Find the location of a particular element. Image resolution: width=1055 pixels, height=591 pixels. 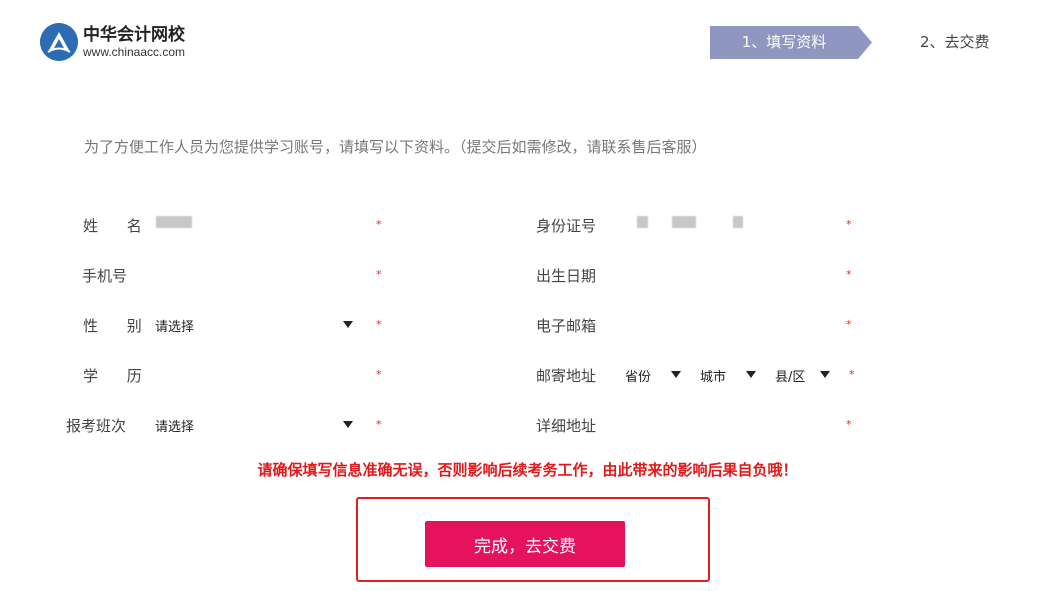

id-number-label: 身份证号 is located at coordinates (566, 226).